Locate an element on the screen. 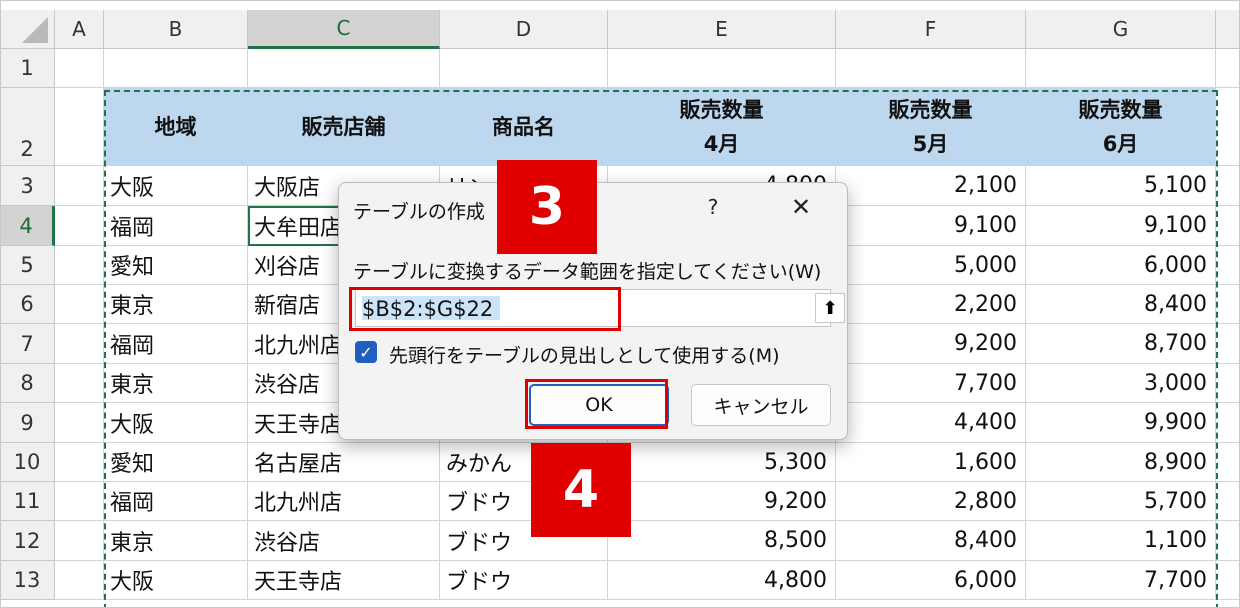 The width and height of the screenshot is (1240, 608). table-cell: 9,900 is located at coordinates (1121, 423).